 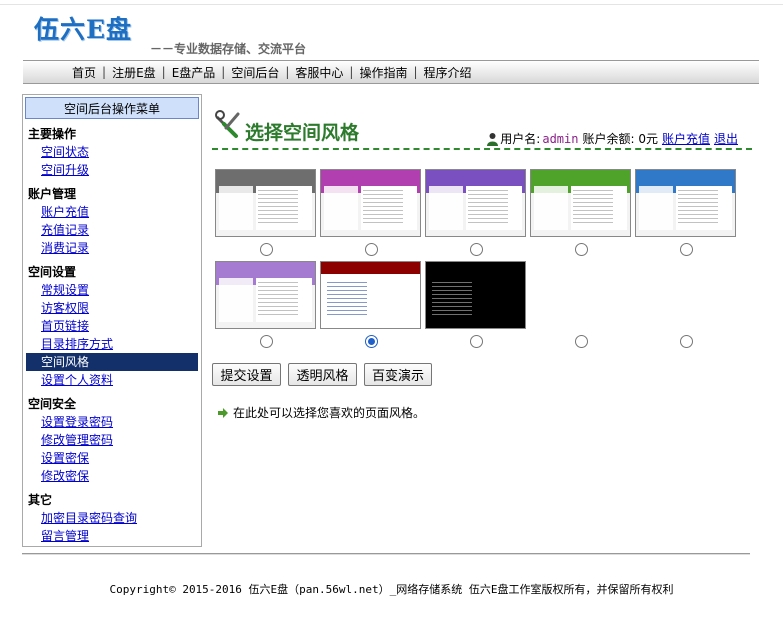 What do you see at coordinates (448, 72) in the screenshot?
I see `nav-about: 程序介绍` at bounding box center [448, 72].